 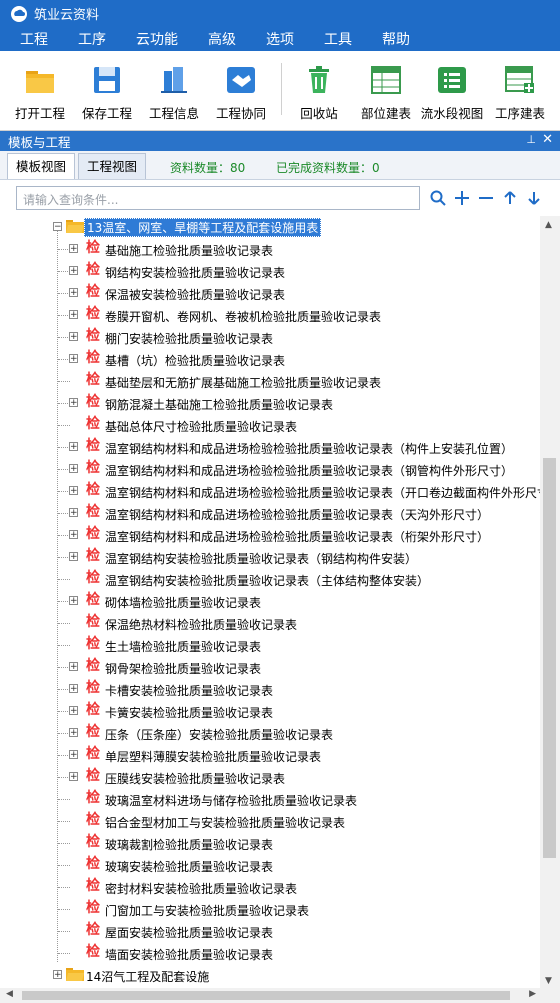 I want to click on tree-item-label: 温室钢结构材料和成品进场检验检验批质量验收记录表（构件上安装孔位置）, so click(x=309, y=449).